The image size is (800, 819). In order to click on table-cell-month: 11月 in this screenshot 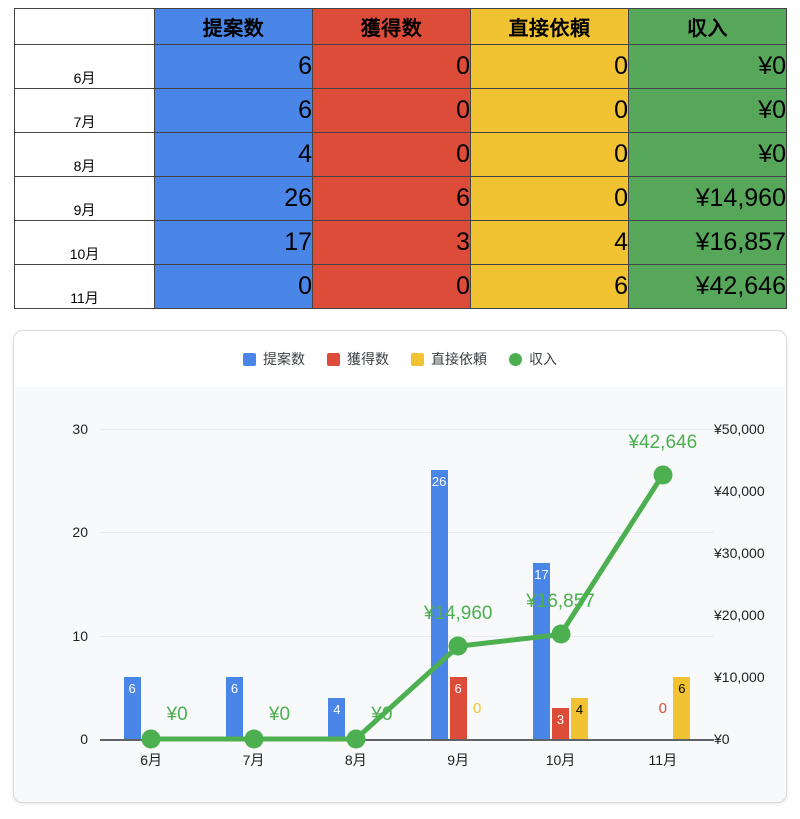, I will do `click(84, 286)`.